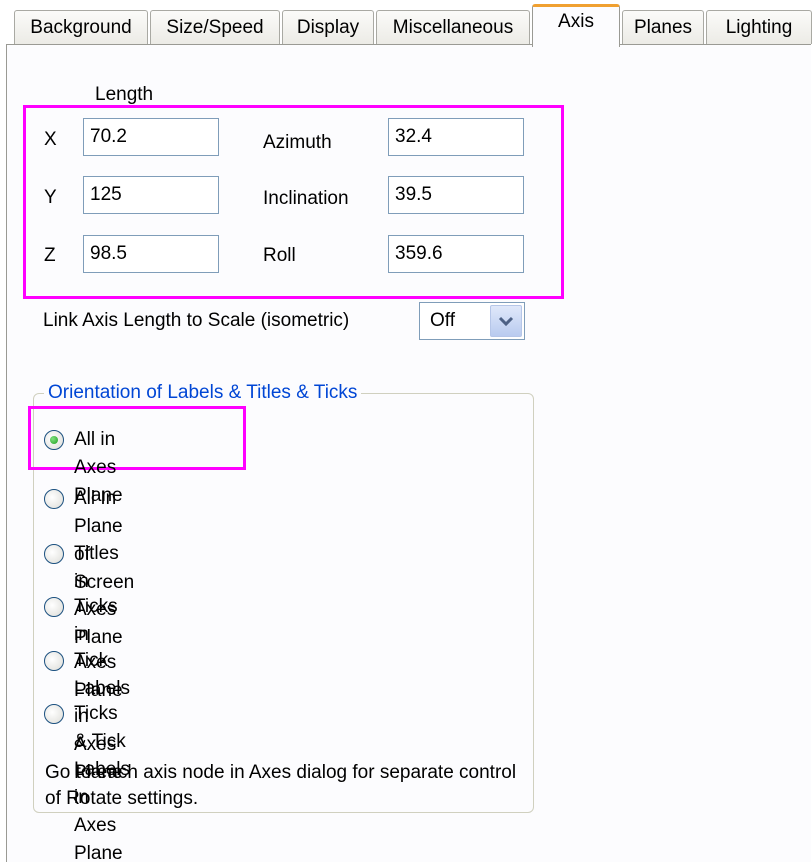 This screenshot has width=812, height=868. What do you see at coordinates (124, 94) in the screenshot?
I see `length-header: Length` at bounding box center [124, 94].